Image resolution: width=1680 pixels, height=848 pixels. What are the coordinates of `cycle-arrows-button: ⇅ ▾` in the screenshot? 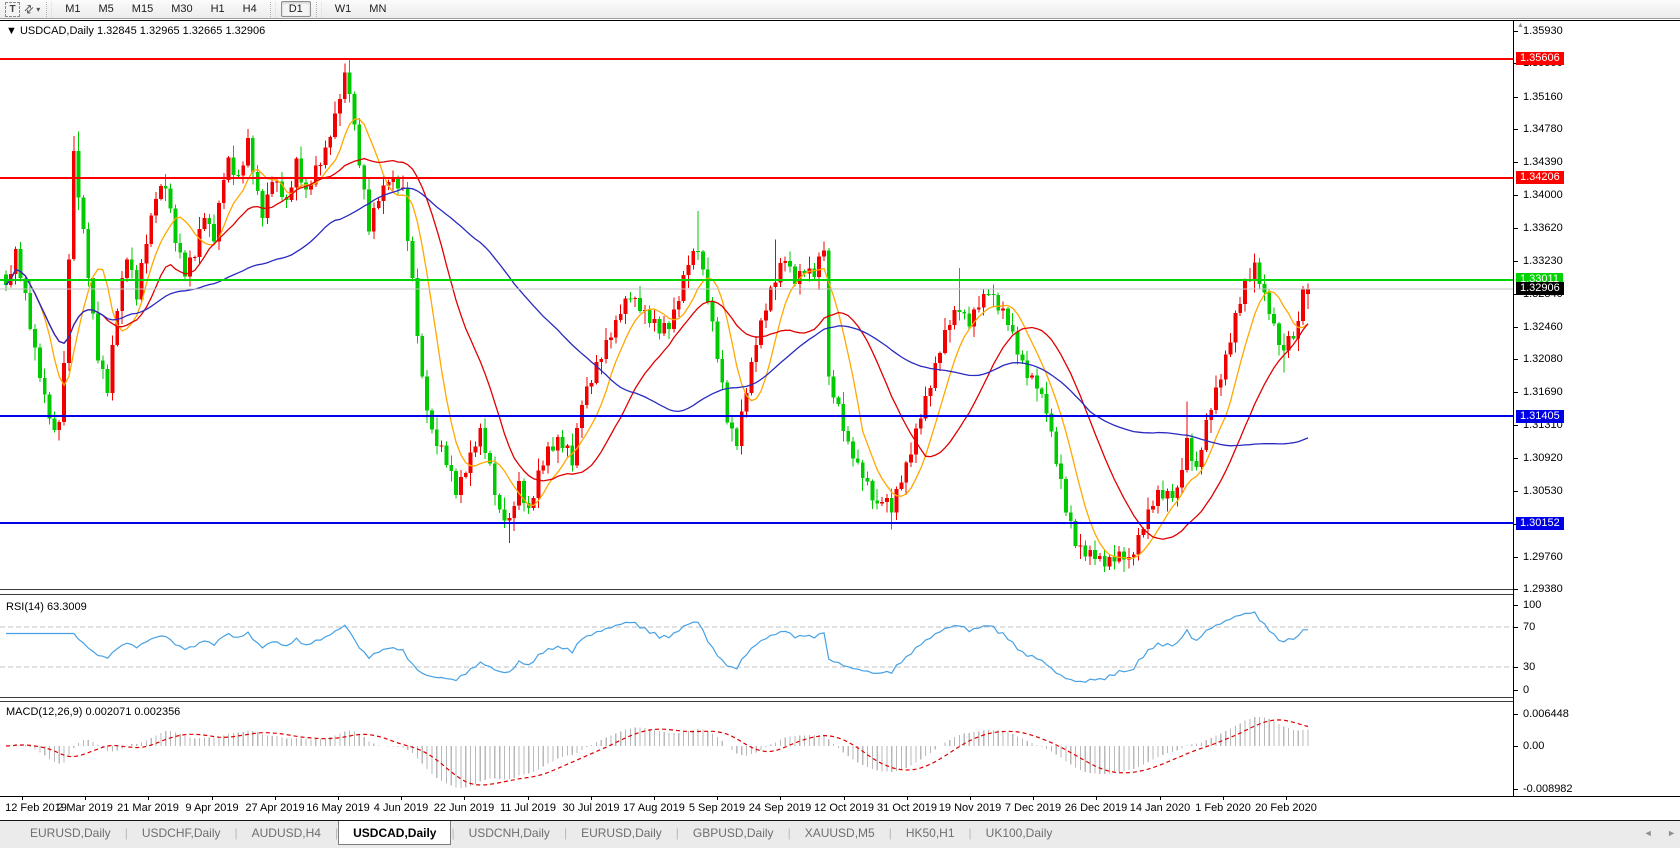 It's located at (30, 9).